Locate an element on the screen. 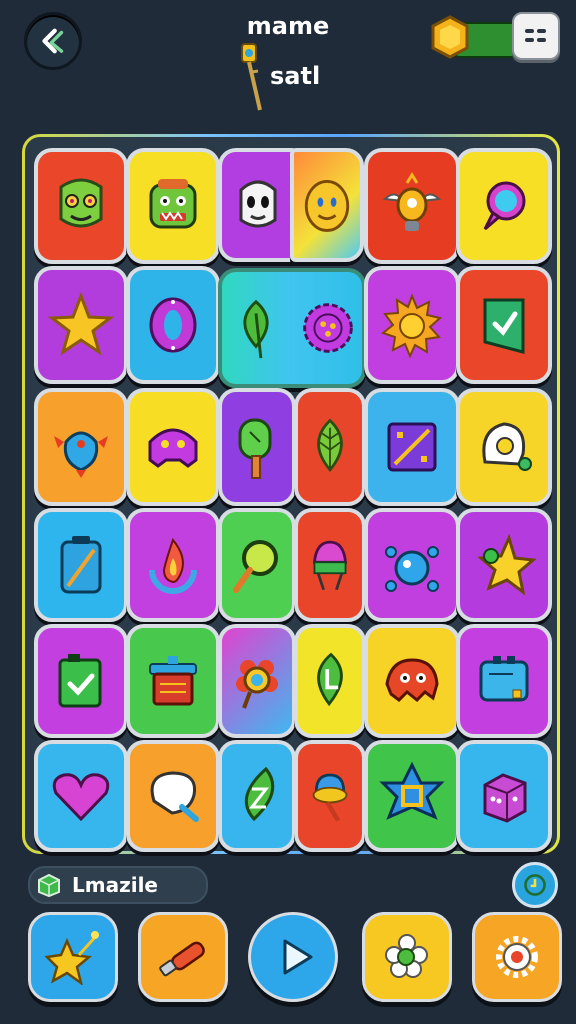 The image size is (576, 1024). gear-flower-icon is located at coordinates (328, 328).